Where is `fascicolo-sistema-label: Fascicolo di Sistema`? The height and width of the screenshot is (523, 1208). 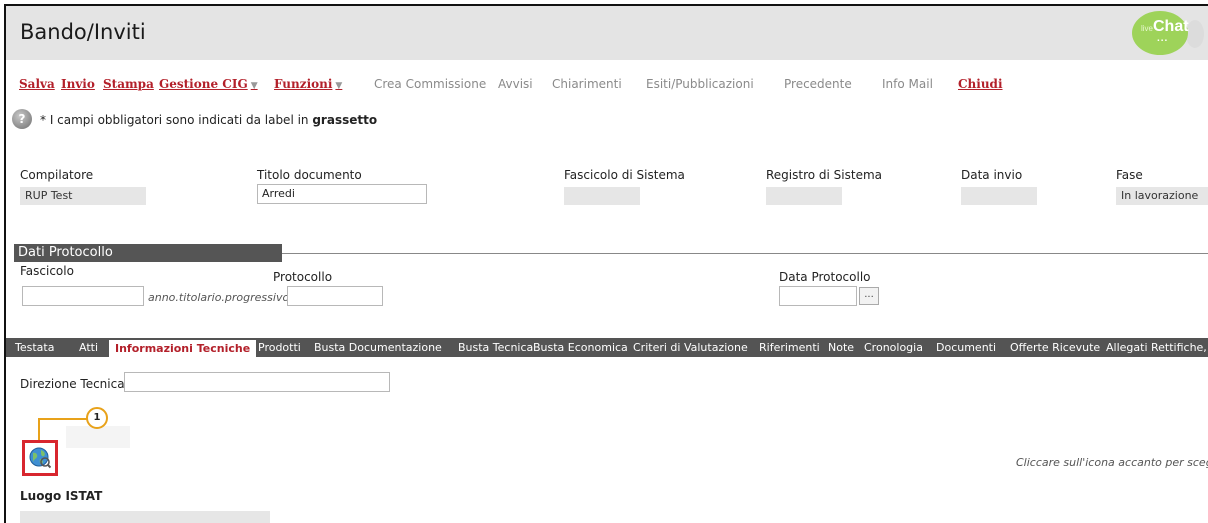
fascicolo-sistema-label: Fascicolo di Sistema is located at coordinates (624, 175).